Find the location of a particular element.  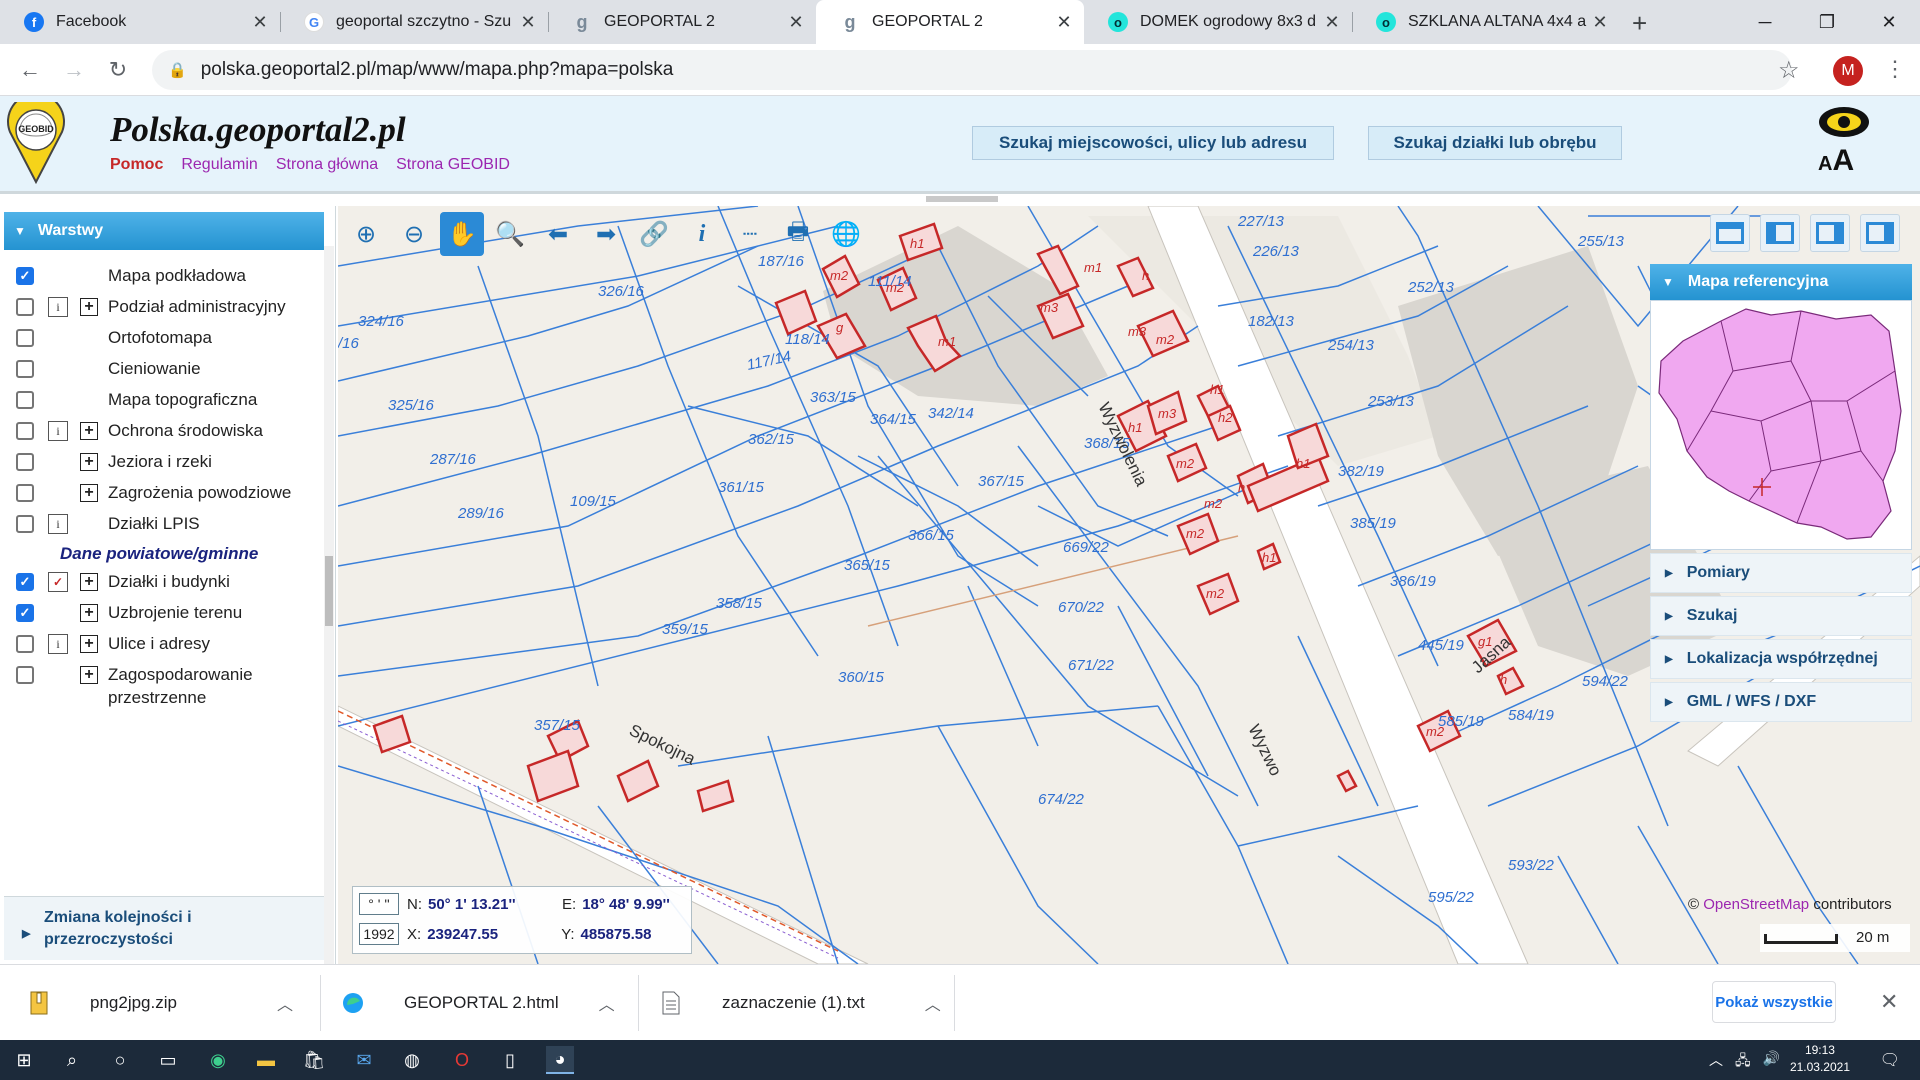

app-icon: ◍ is located at coordinates (412, 1060).